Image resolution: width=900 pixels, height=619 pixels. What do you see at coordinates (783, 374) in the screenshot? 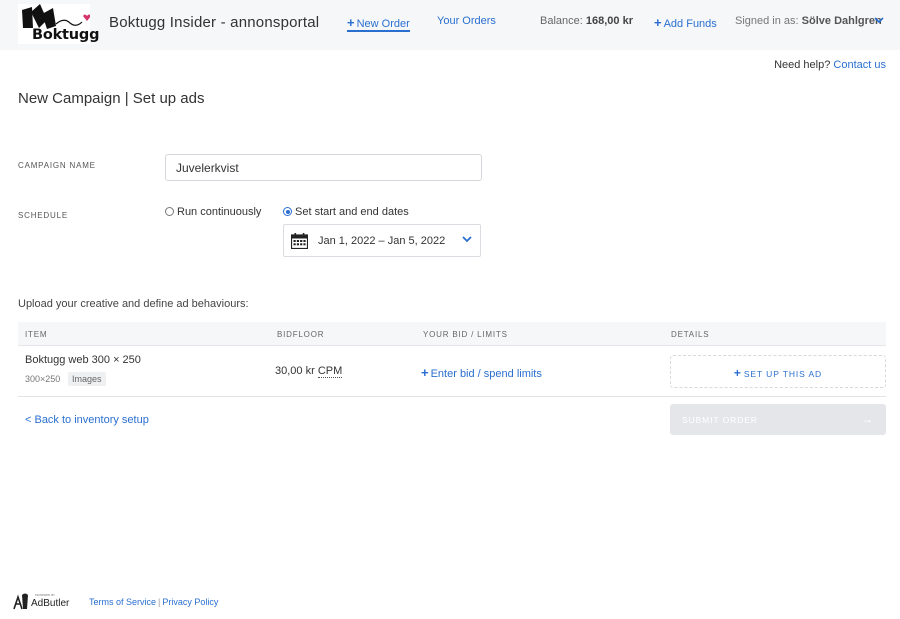
I see `setup-ad-label: SET UP THIS AD` at bounding box center [783, 374].